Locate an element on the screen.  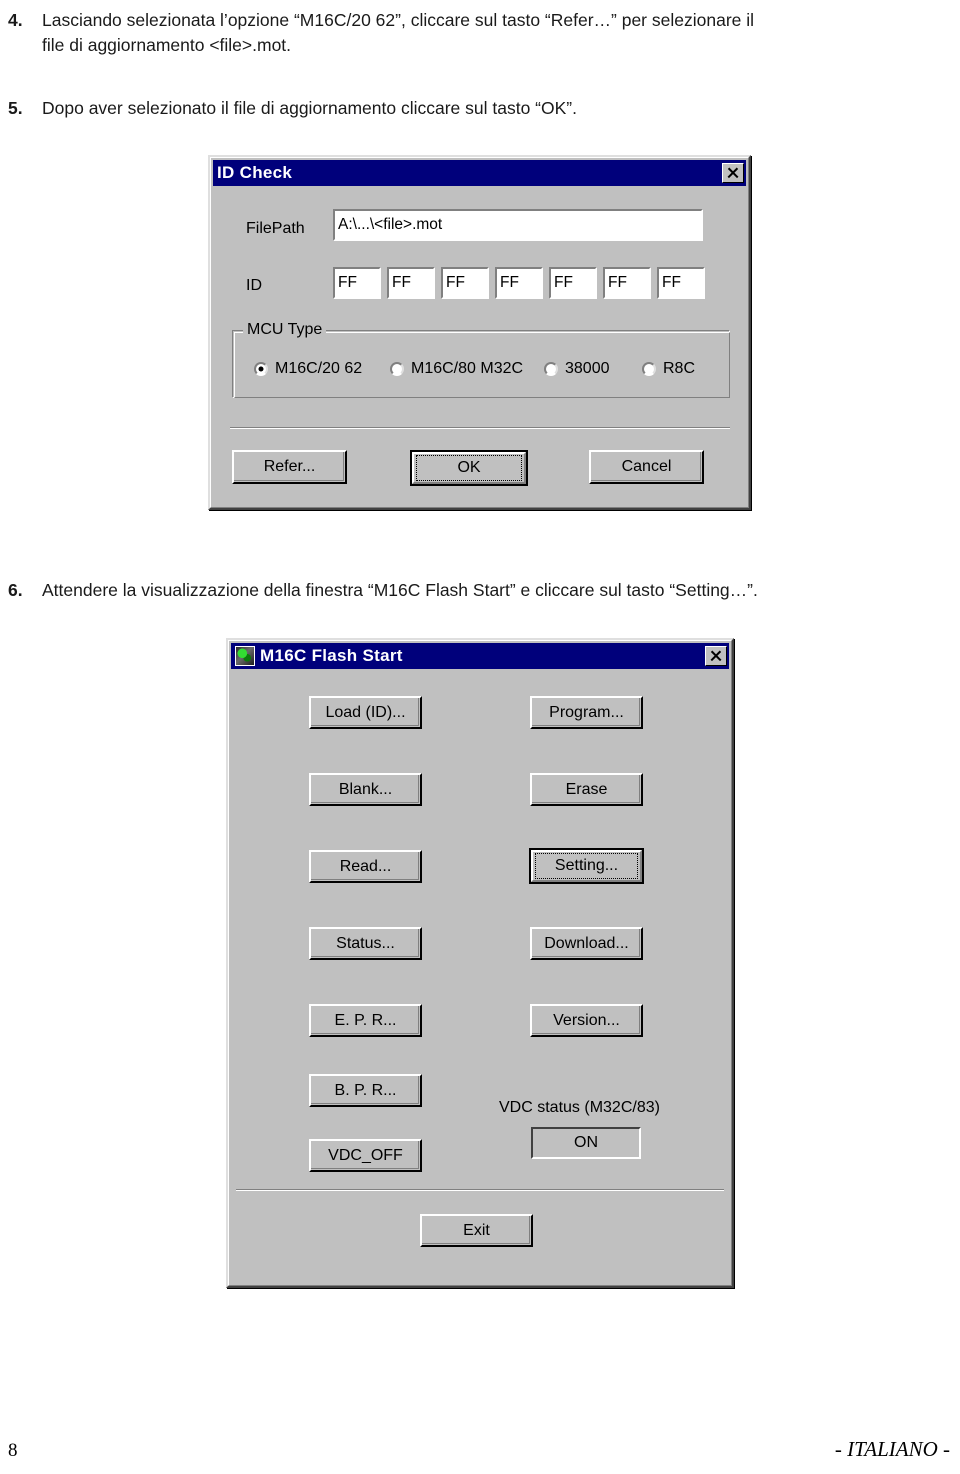
mcu-radio-r8c: R8C is located at coordinates (668, 369).